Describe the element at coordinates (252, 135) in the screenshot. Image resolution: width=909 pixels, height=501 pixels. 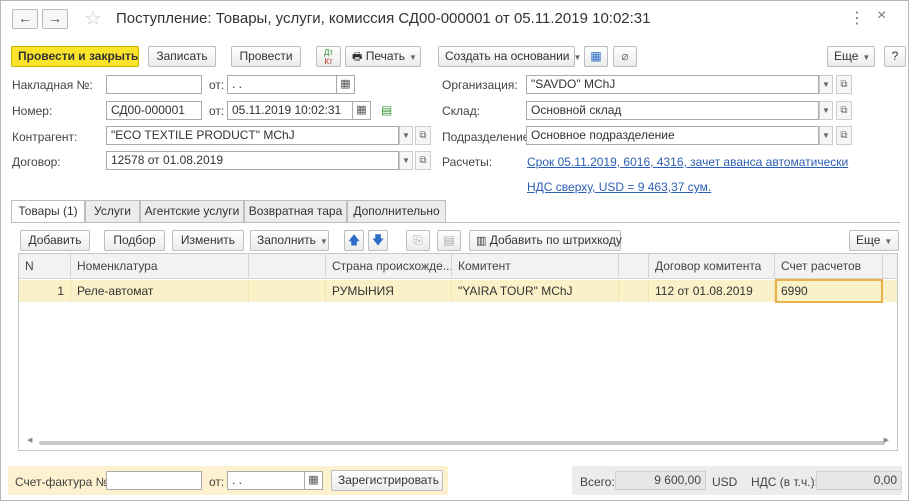
I see `counterparty-field: "ECO TEXTILE PRODUCT" MChJ` at that location.